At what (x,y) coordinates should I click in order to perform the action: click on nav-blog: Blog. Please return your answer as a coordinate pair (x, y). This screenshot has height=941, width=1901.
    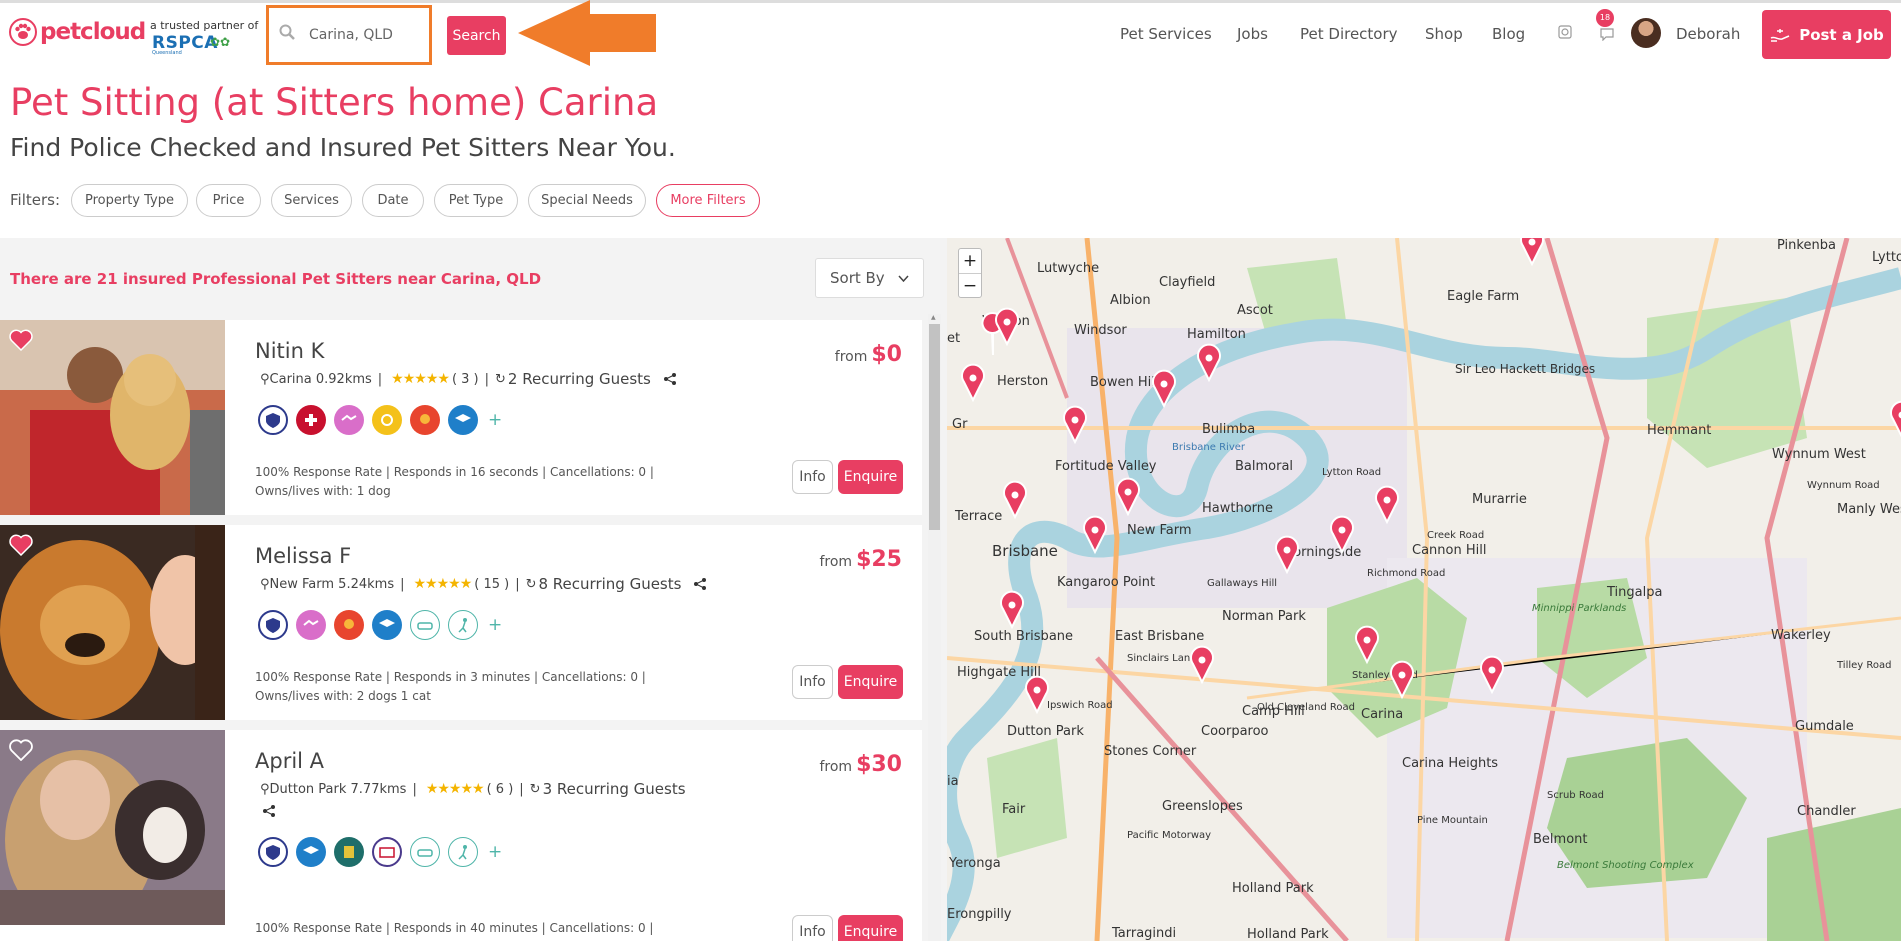
    Looking at the image, I should click on (1508, 34).